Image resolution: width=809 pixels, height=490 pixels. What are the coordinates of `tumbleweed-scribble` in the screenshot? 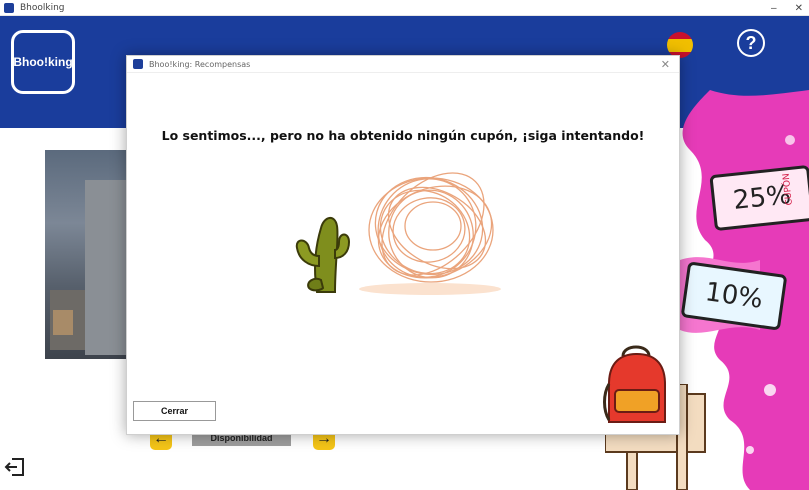 It's located at (431, 227).